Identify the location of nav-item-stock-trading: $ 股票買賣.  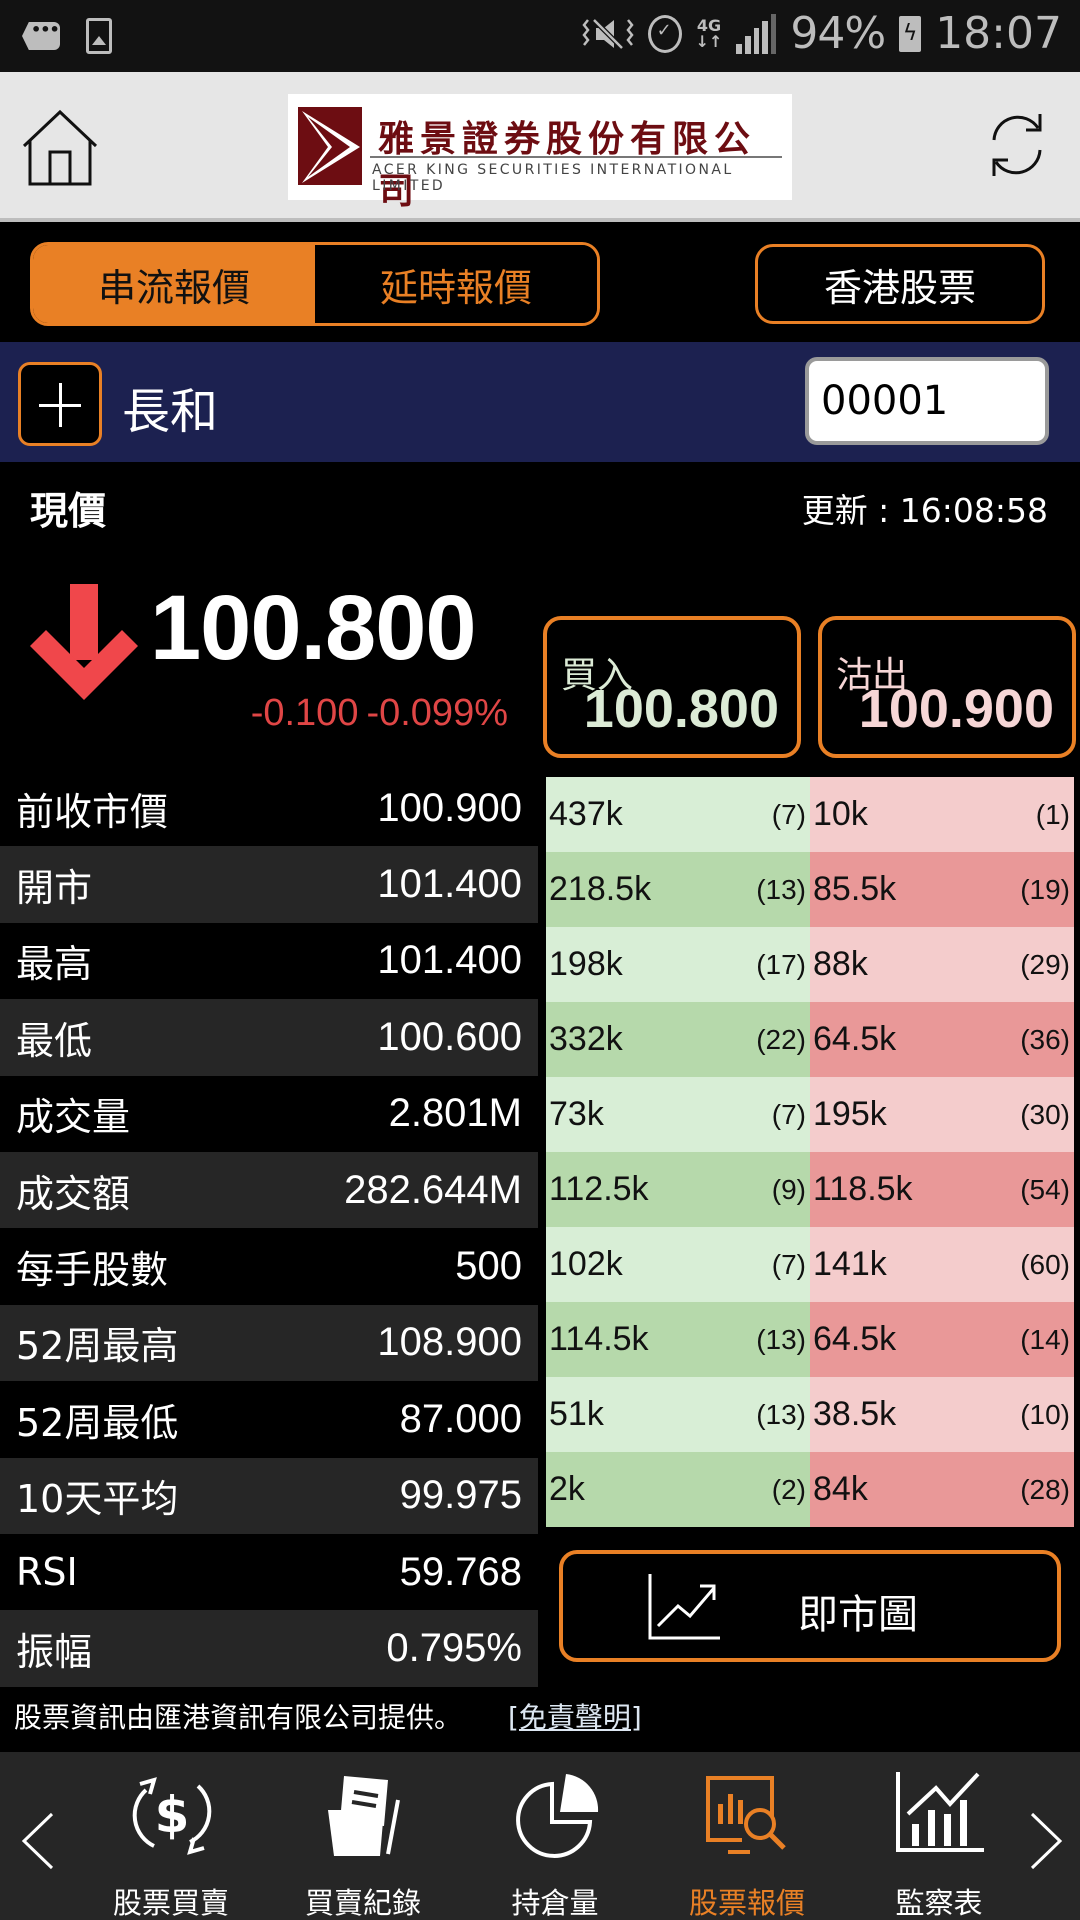
(171, 1845).